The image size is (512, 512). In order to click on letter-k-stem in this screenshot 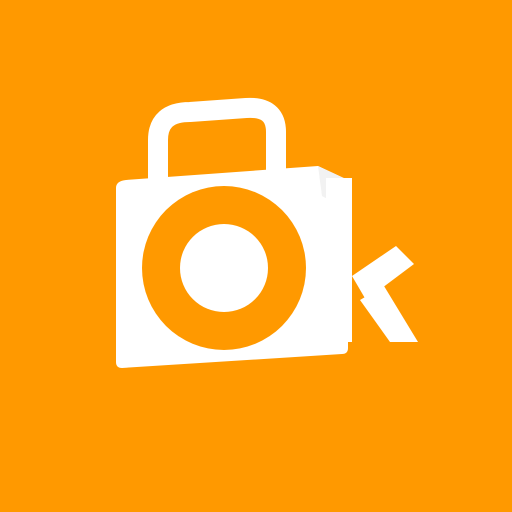, I will do `click(339, 260)`.